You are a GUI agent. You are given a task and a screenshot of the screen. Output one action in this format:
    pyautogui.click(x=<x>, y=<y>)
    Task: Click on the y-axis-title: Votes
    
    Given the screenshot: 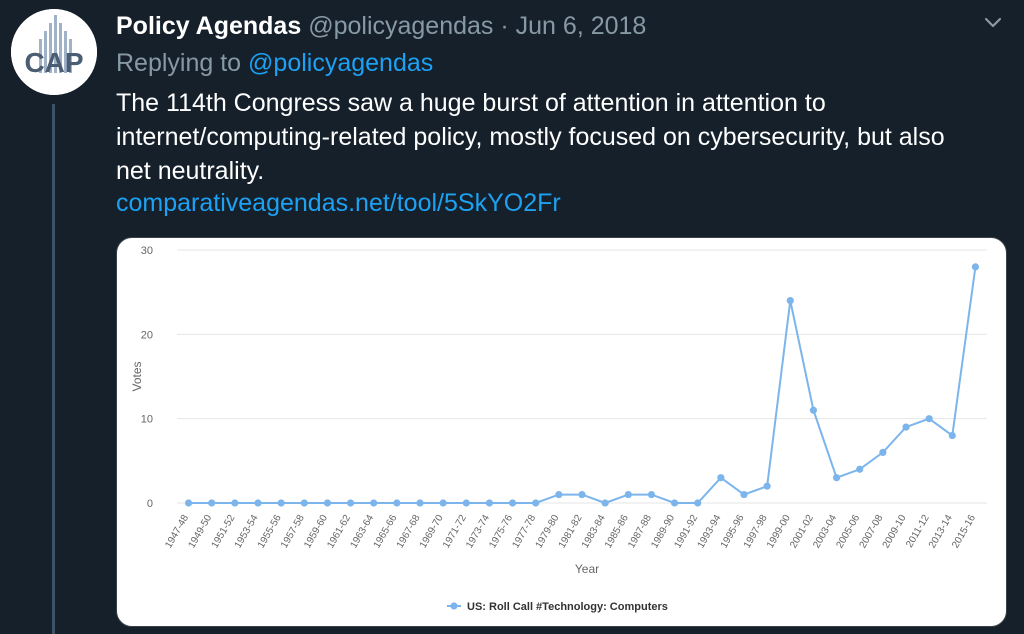 What is the action you would take?
    pyautogui.click(x=137, y=376)
    